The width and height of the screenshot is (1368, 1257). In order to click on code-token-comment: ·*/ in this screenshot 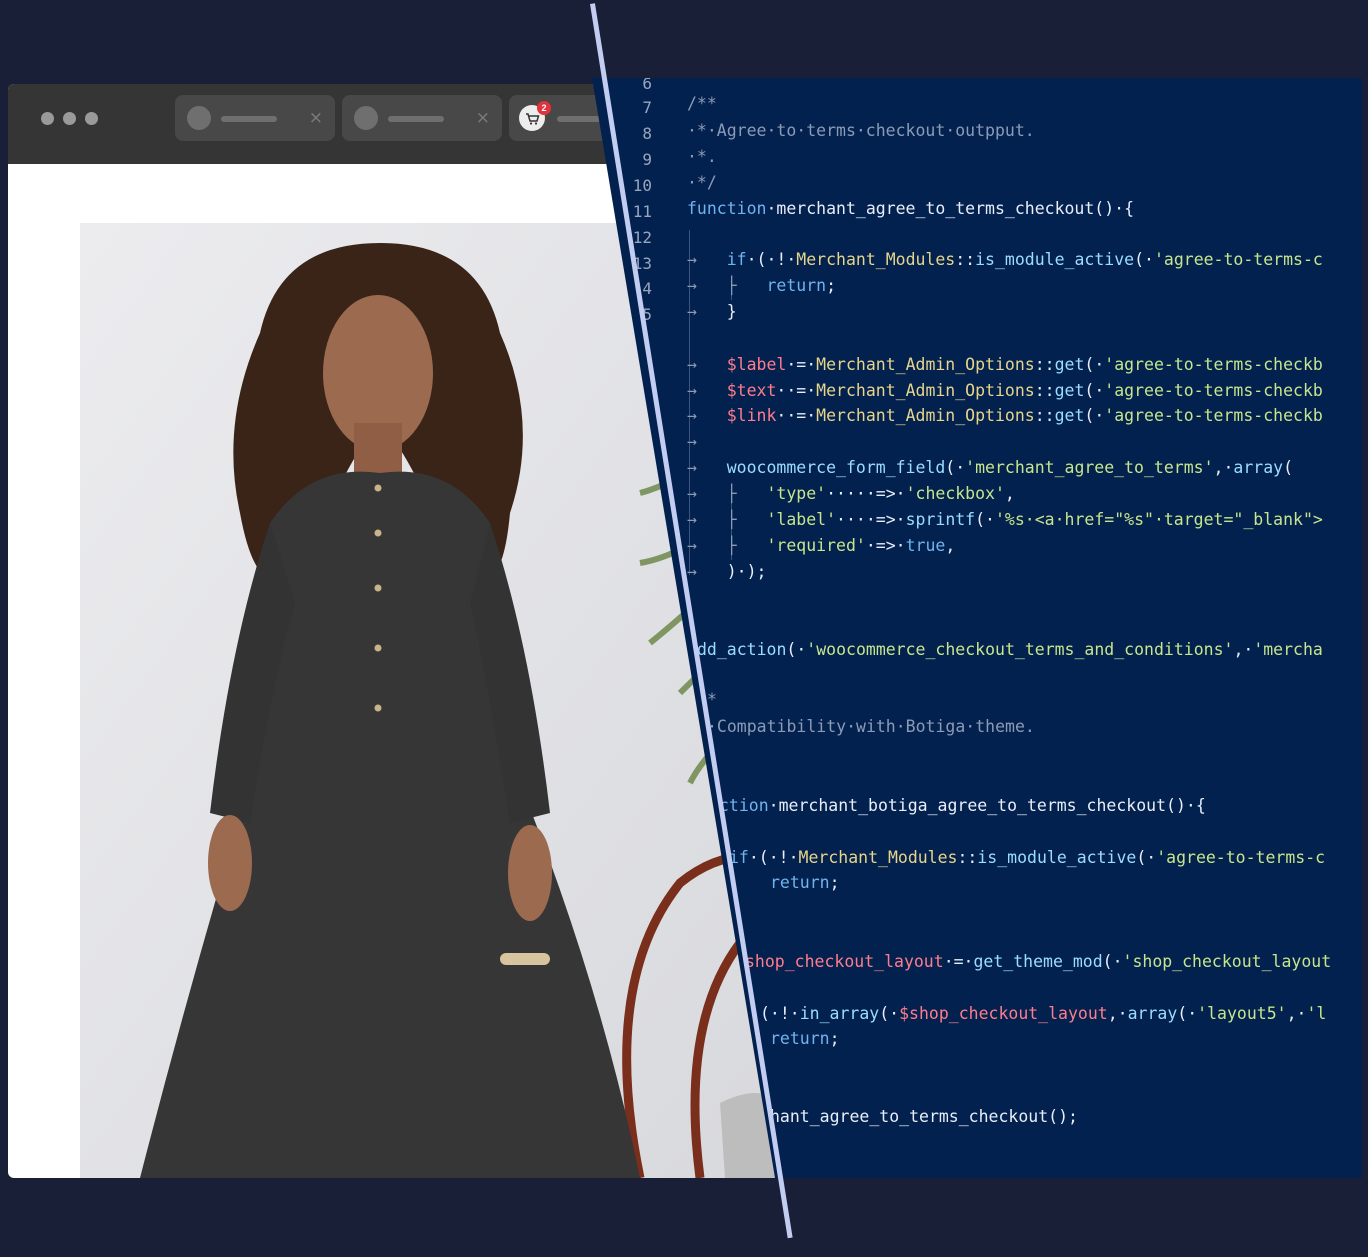, I will do `click(702, 182)`.